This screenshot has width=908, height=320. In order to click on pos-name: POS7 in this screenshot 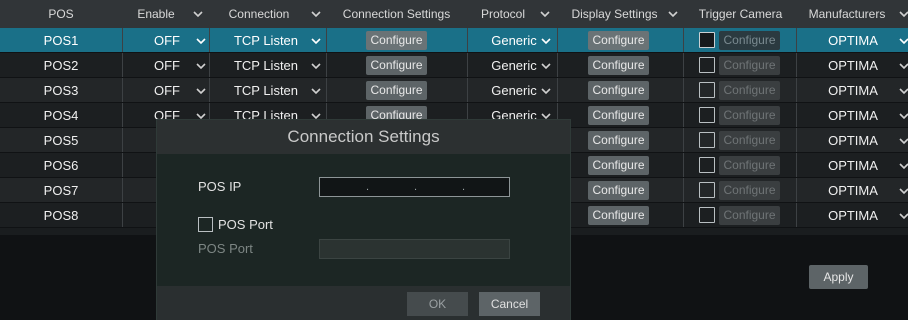, I will do `click(61, 190)`.